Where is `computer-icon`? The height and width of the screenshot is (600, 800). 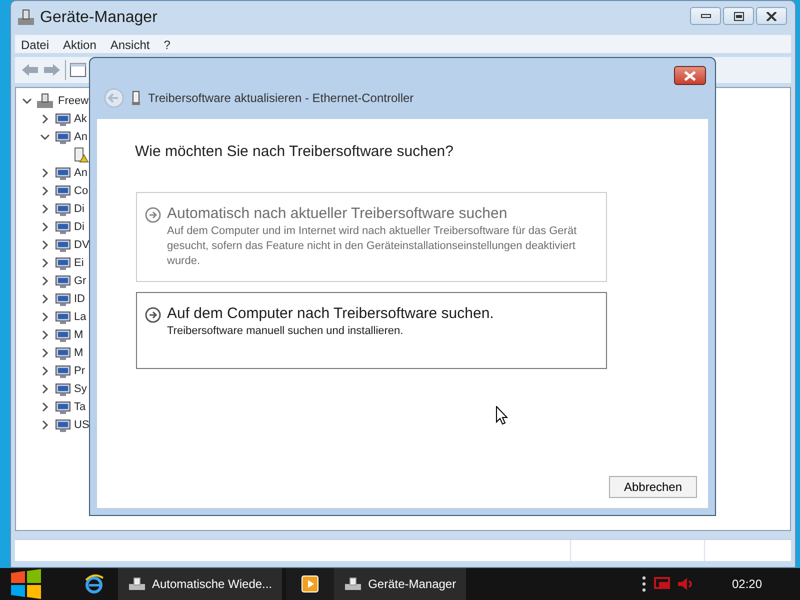 computer-icon is located at coordinates (45, 101).